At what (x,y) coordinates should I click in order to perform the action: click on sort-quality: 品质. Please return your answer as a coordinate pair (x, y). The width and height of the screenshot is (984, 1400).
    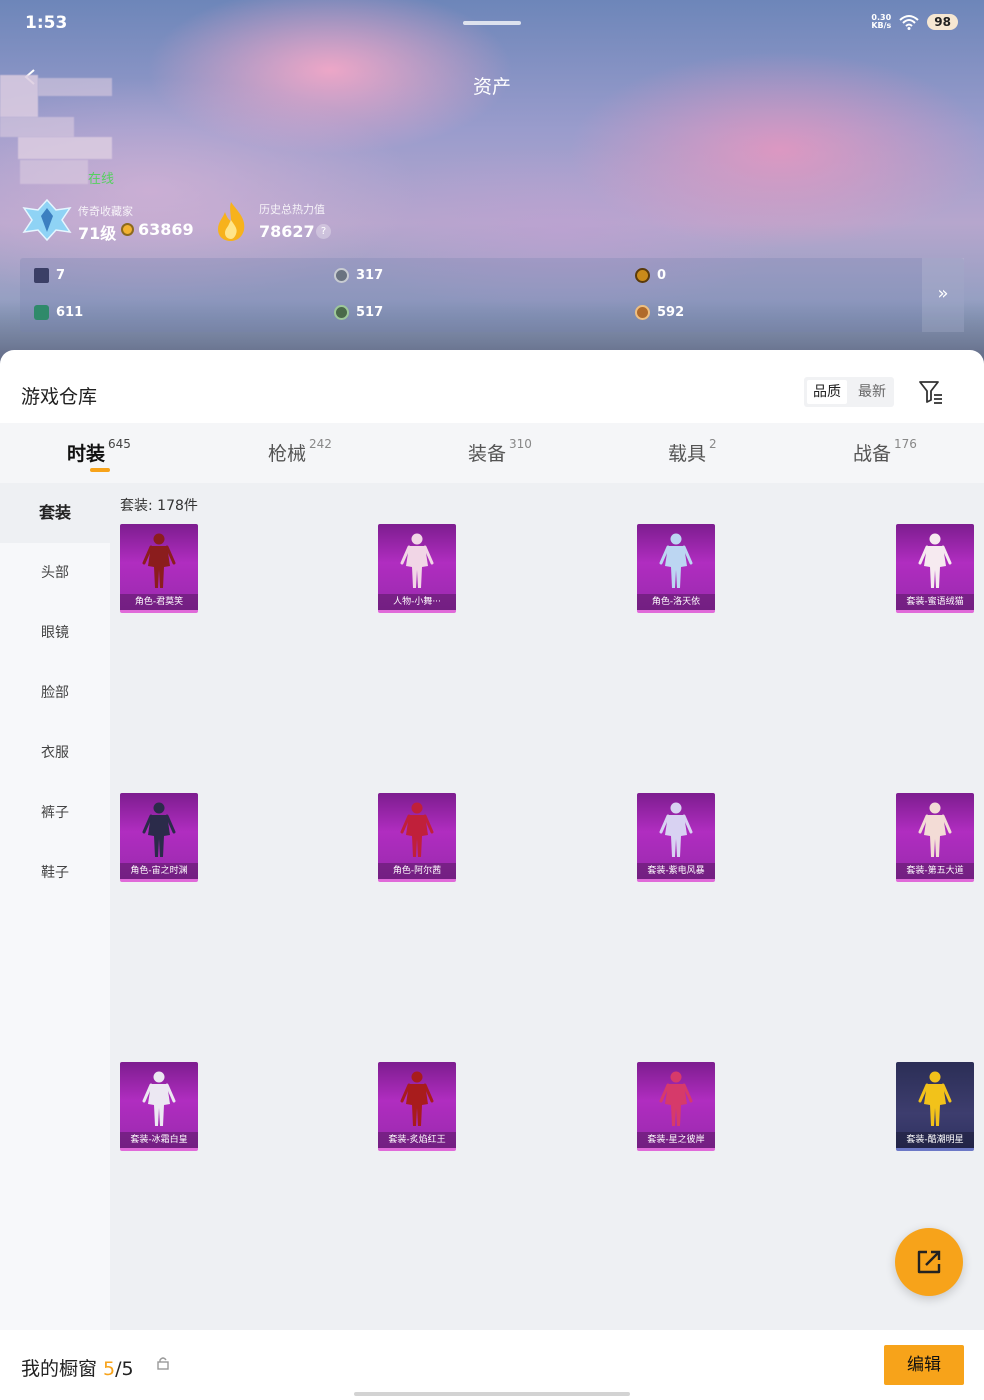
    Looking at the image, I should click on (827, 392).